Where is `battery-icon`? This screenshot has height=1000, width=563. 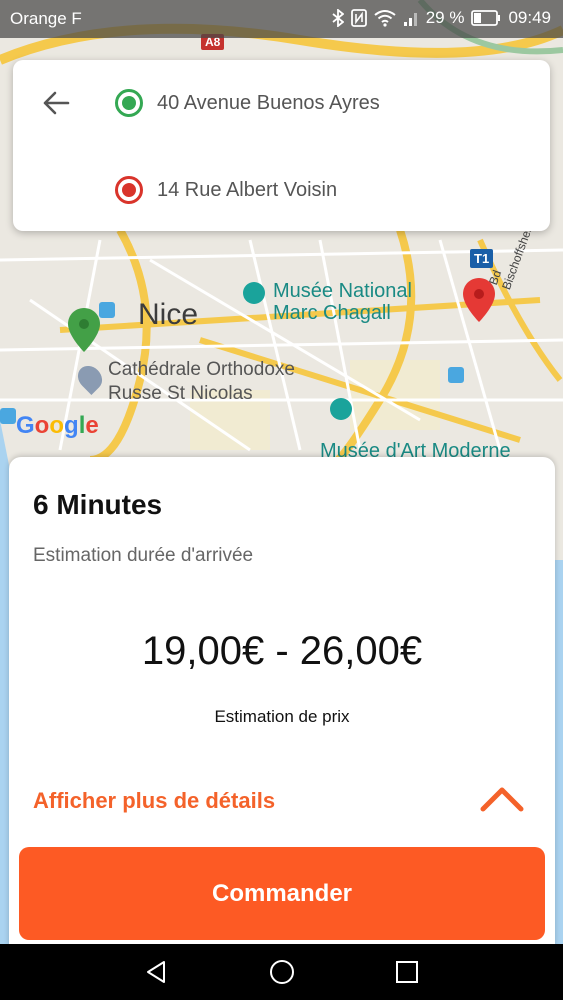
battery-icon is located at coordinates (486, 18).